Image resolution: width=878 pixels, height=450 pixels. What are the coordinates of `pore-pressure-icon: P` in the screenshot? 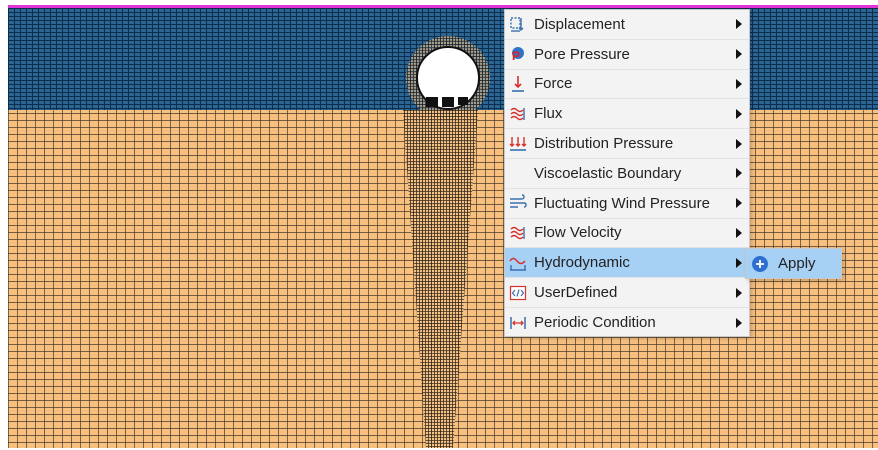 It's located at (518, 54).